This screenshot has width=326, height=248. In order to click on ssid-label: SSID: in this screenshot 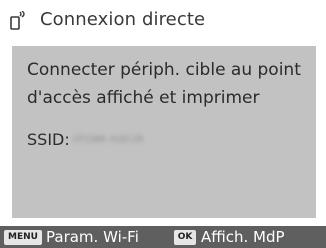, I will do `click(48, 139)`.